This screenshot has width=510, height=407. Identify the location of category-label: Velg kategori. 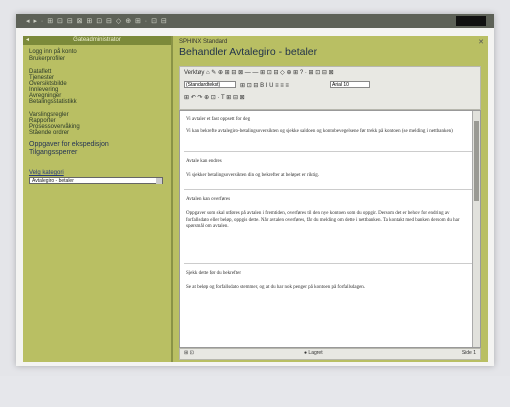
(46, 173).